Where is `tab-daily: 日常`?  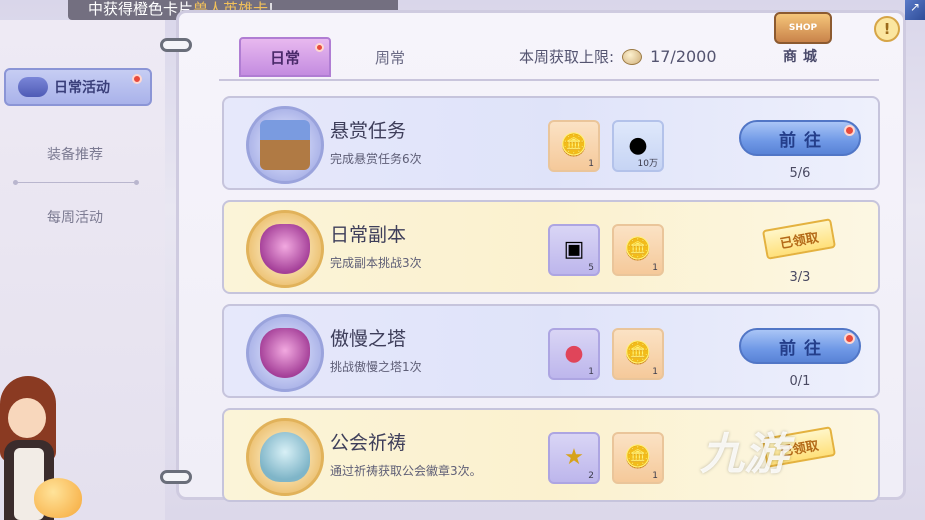
tab-daily: 日常 is located at coordinates (285, 57).